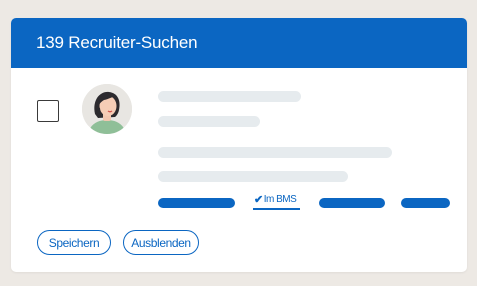 The height and width of the screenshot is (286, 477). Describe the element at coordinates (276, 209) in the screenshot. I see `in-bms-underline` at that location.